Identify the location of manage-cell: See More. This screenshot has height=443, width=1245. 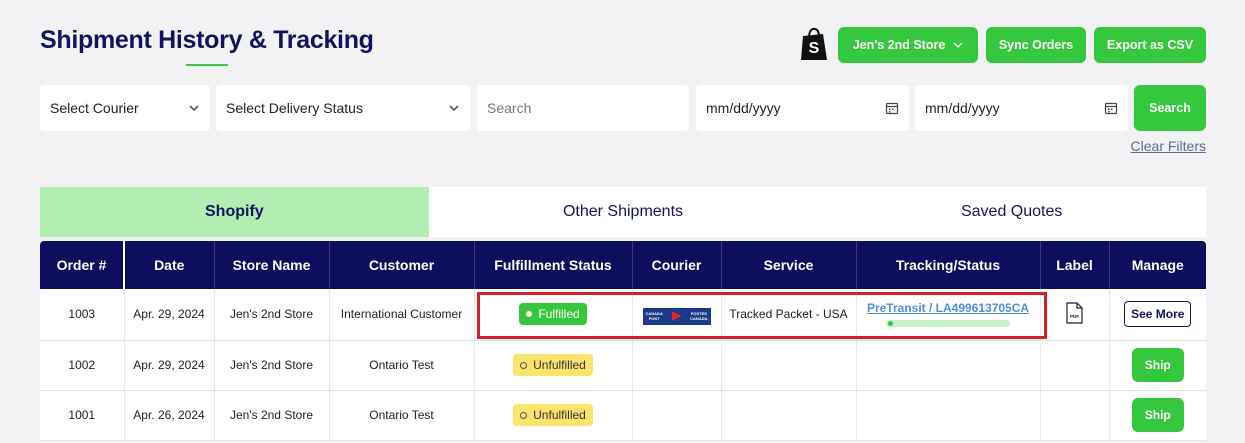
(1157, 315).